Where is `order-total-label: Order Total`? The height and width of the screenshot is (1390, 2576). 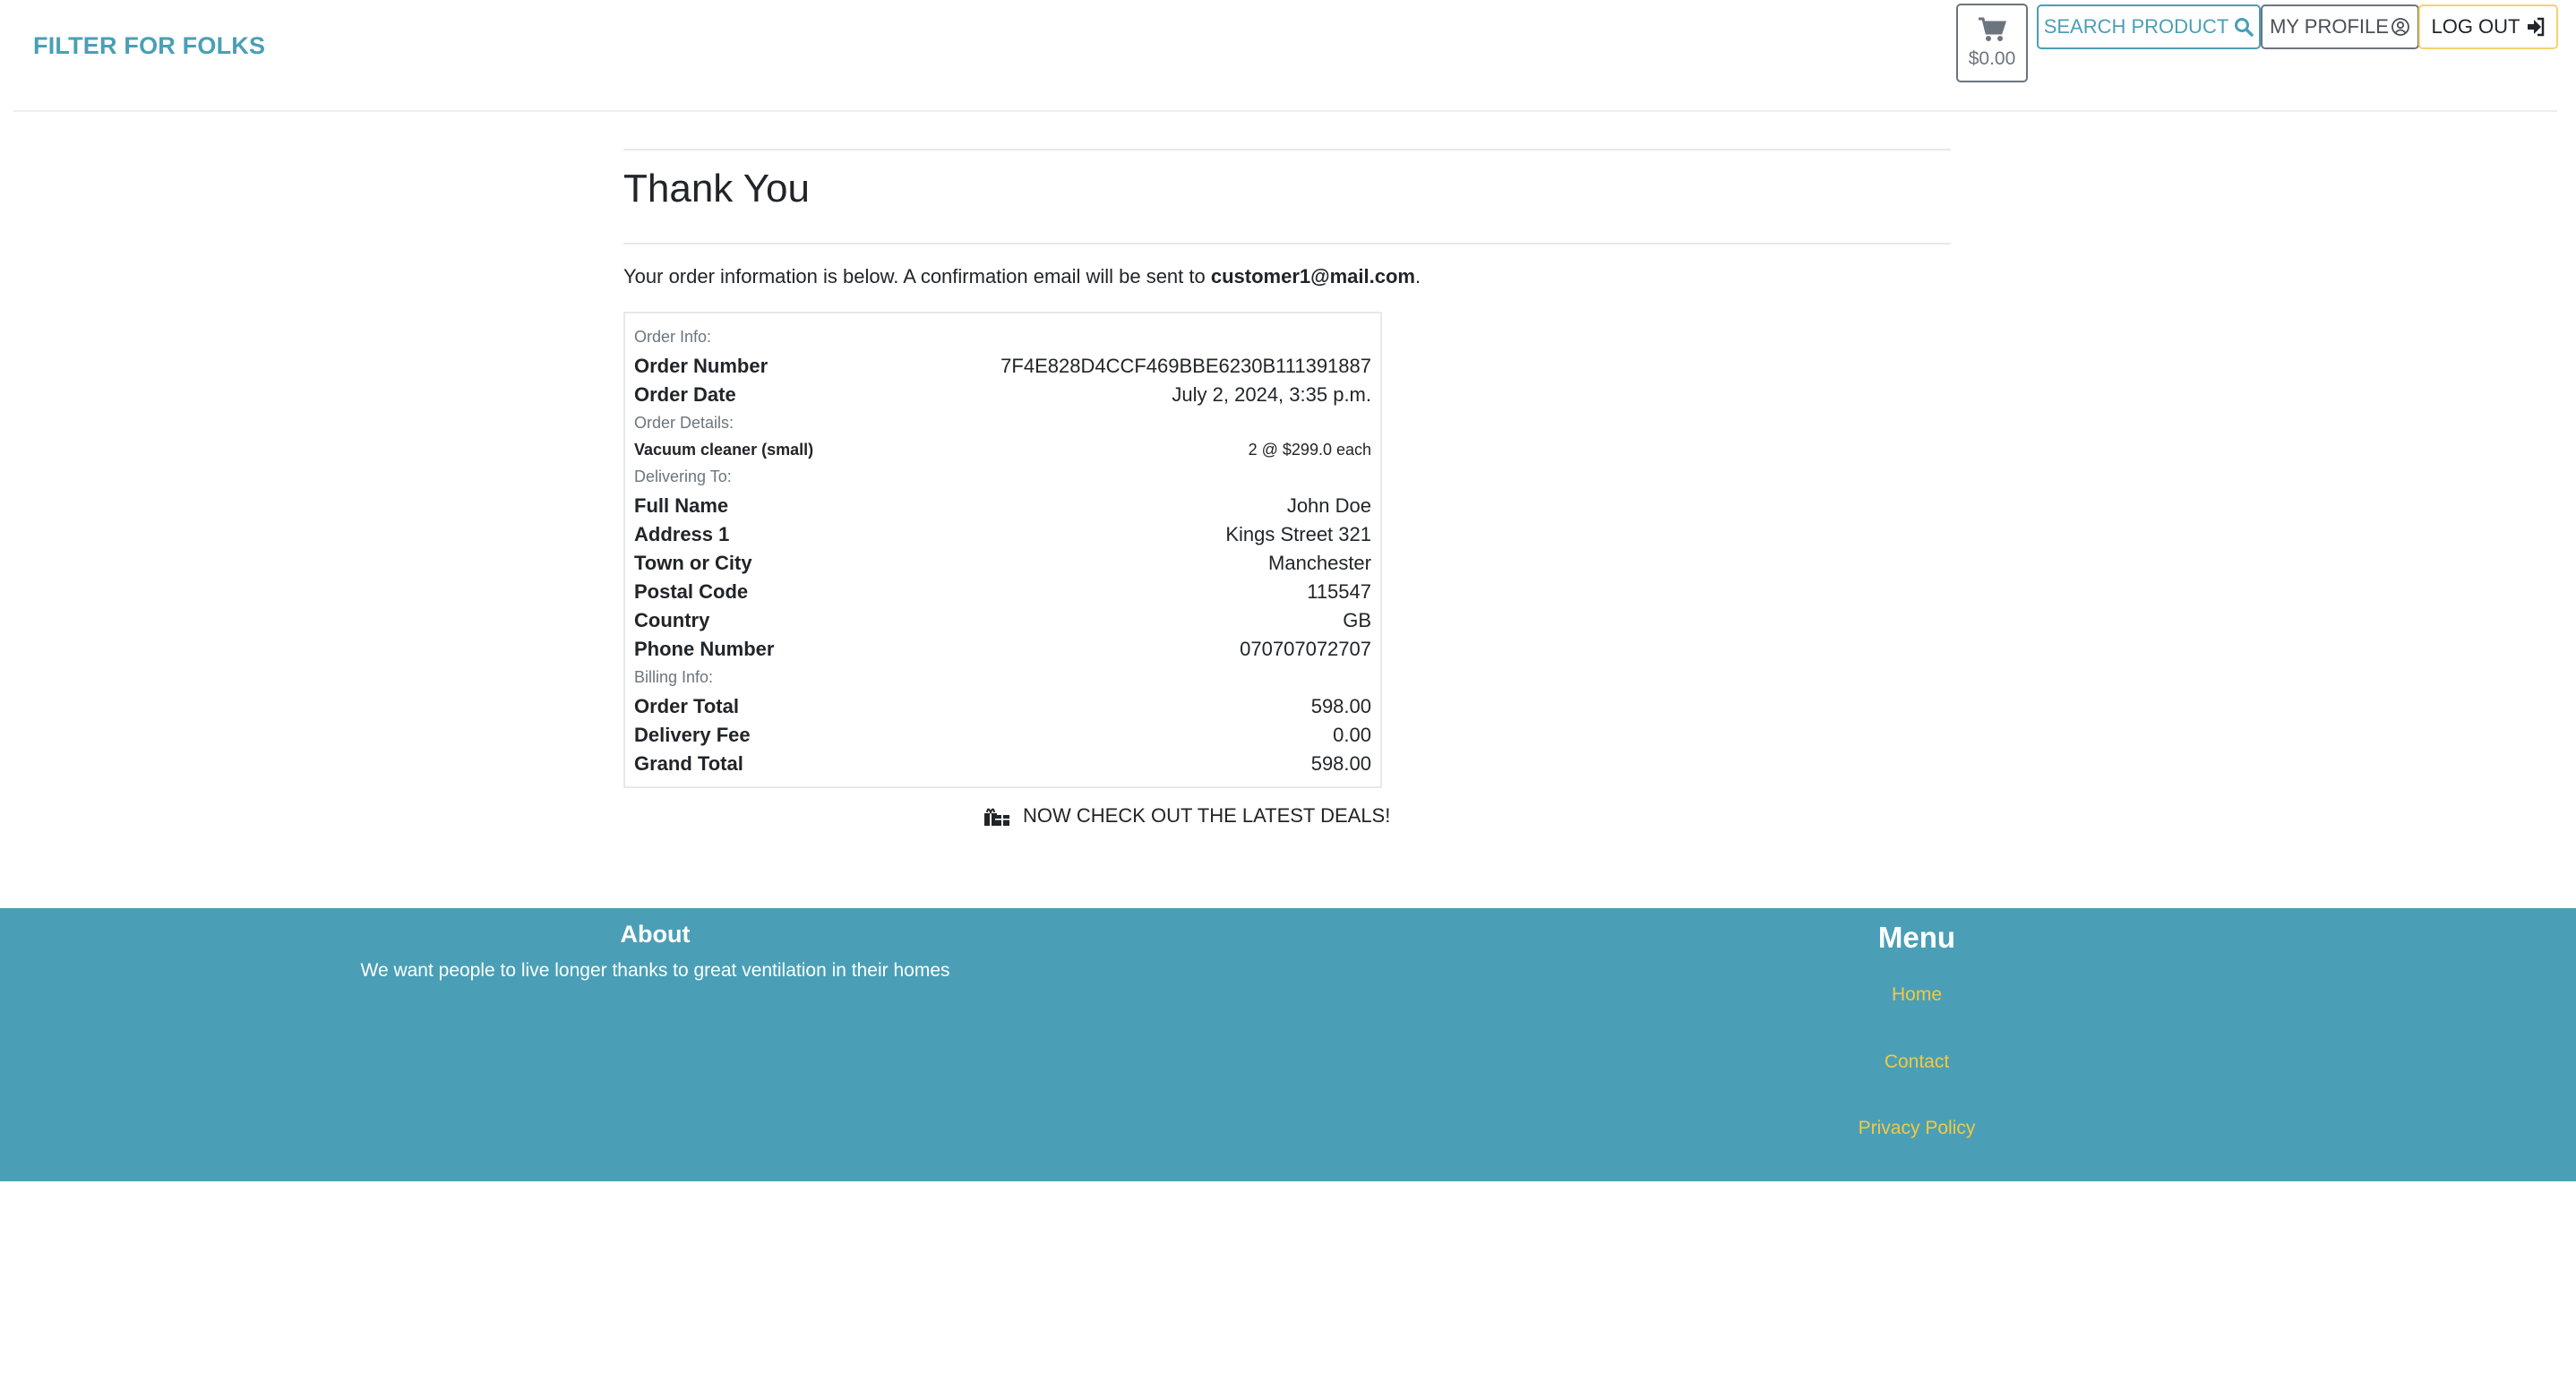
order-total-label: Order Total is located at coordinates (686, 706).